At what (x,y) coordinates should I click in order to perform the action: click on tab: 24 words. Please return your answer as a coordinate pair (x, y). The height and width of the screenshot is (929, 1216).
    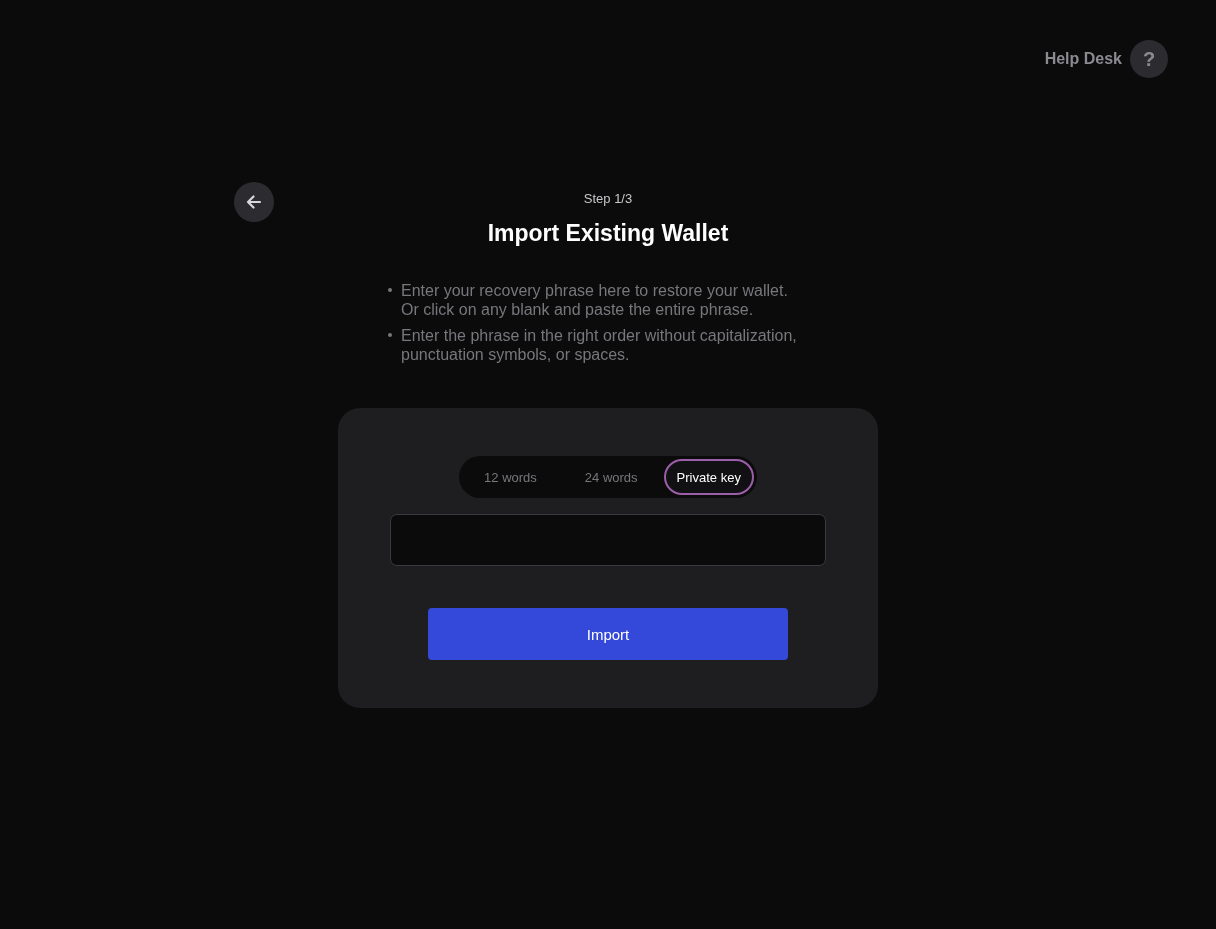
    Looking at the image, I should click on (611, 477).